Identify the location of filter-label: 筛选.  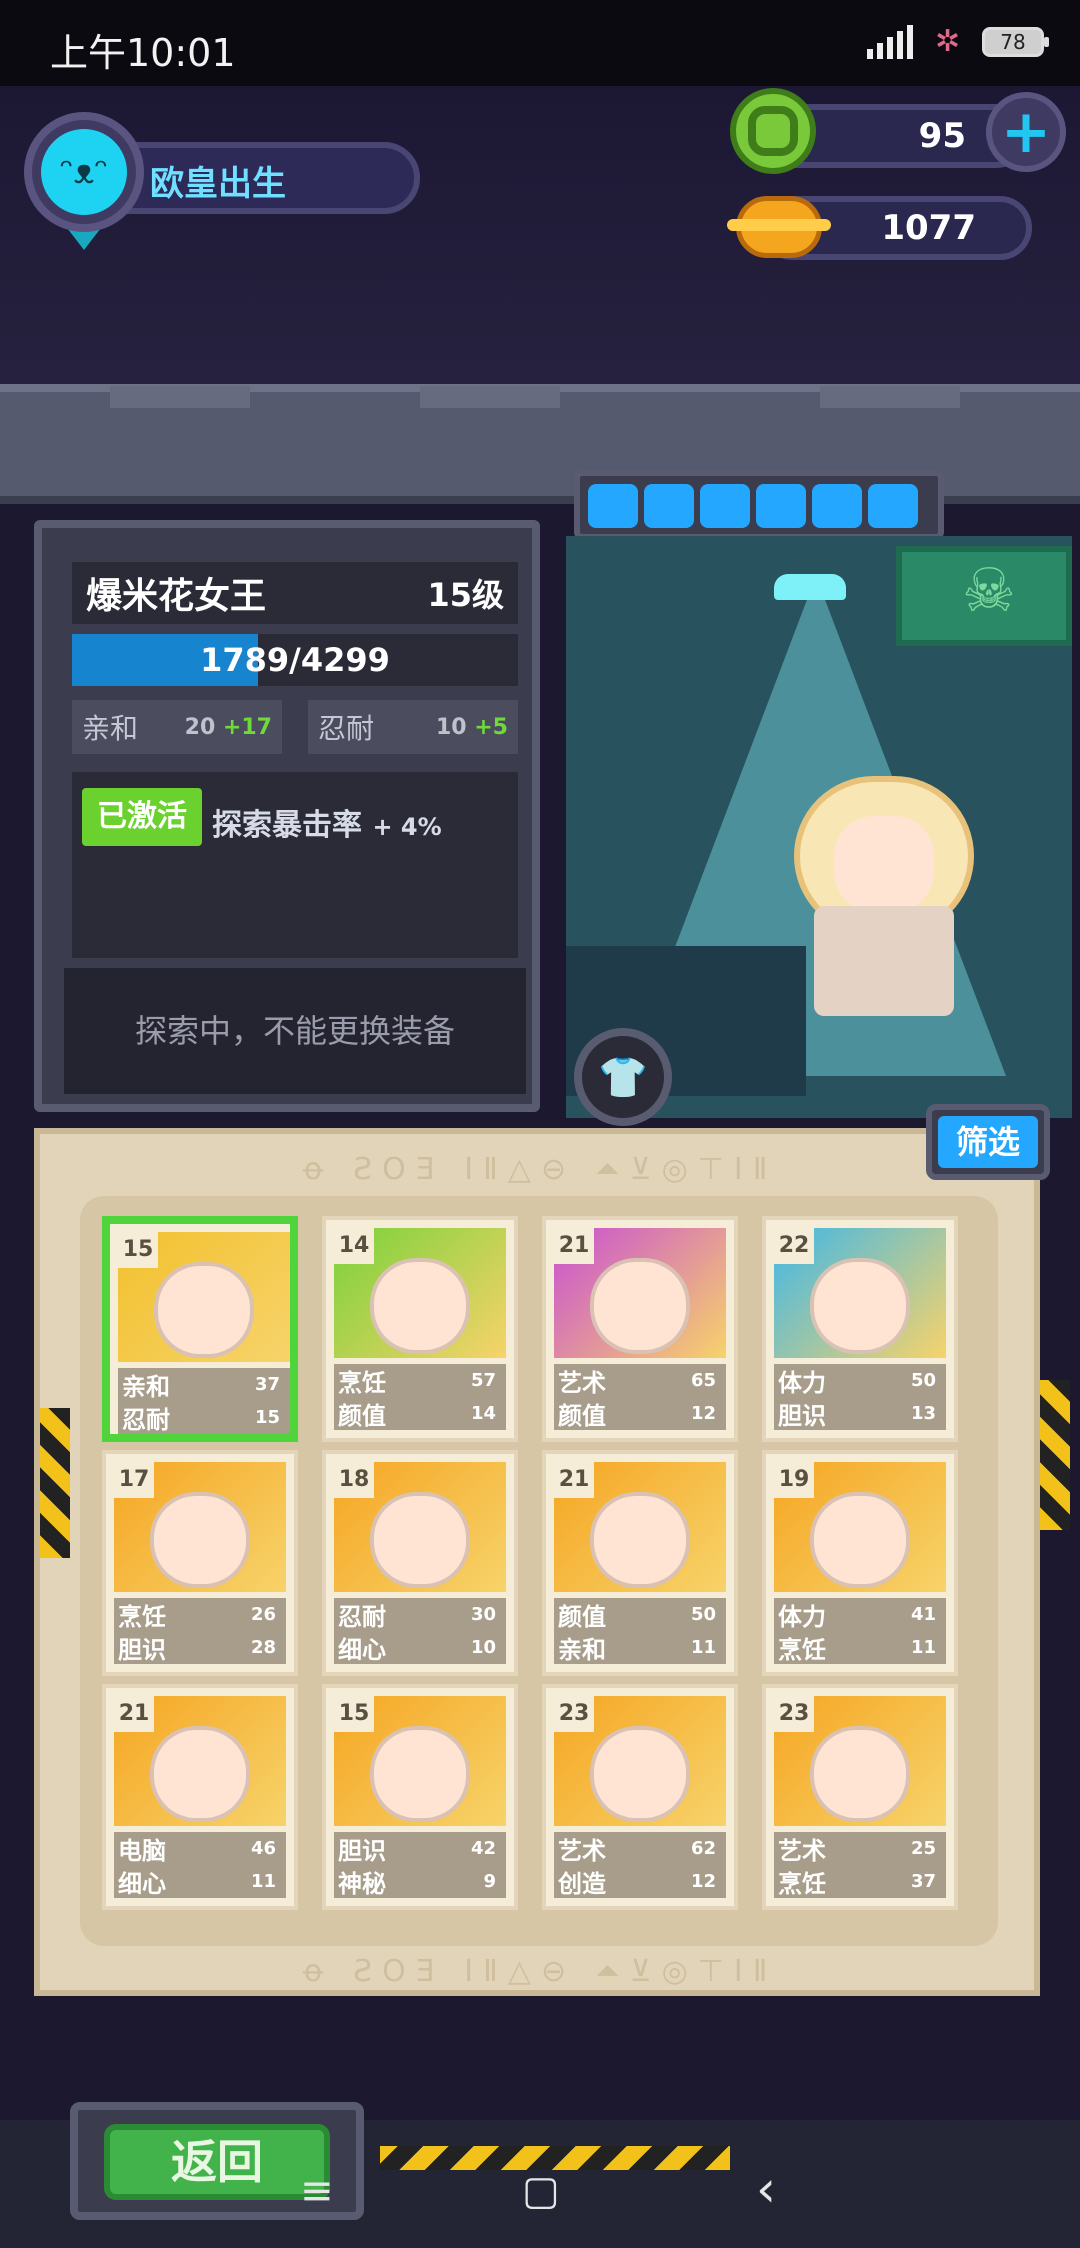
(988, 1142).